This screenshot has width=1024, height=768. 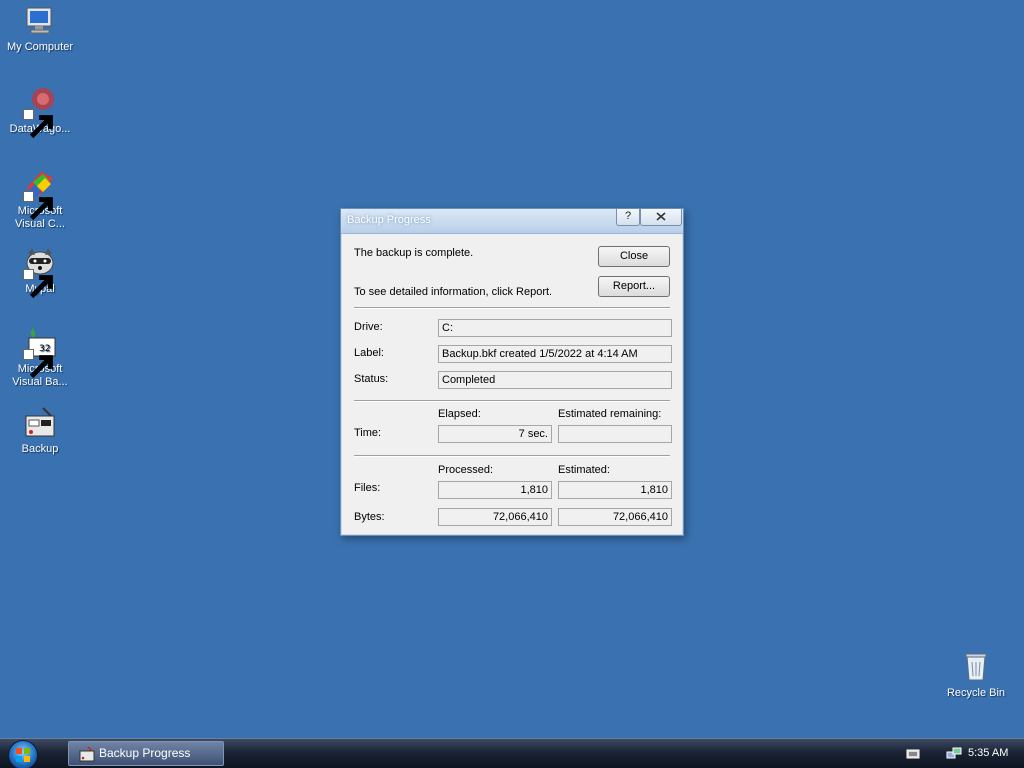 What do you see at coordinates (976, 693) in the screenshot?
I see `desktop-icon-label: Recycle Bin` at bounding box center [976, 693].